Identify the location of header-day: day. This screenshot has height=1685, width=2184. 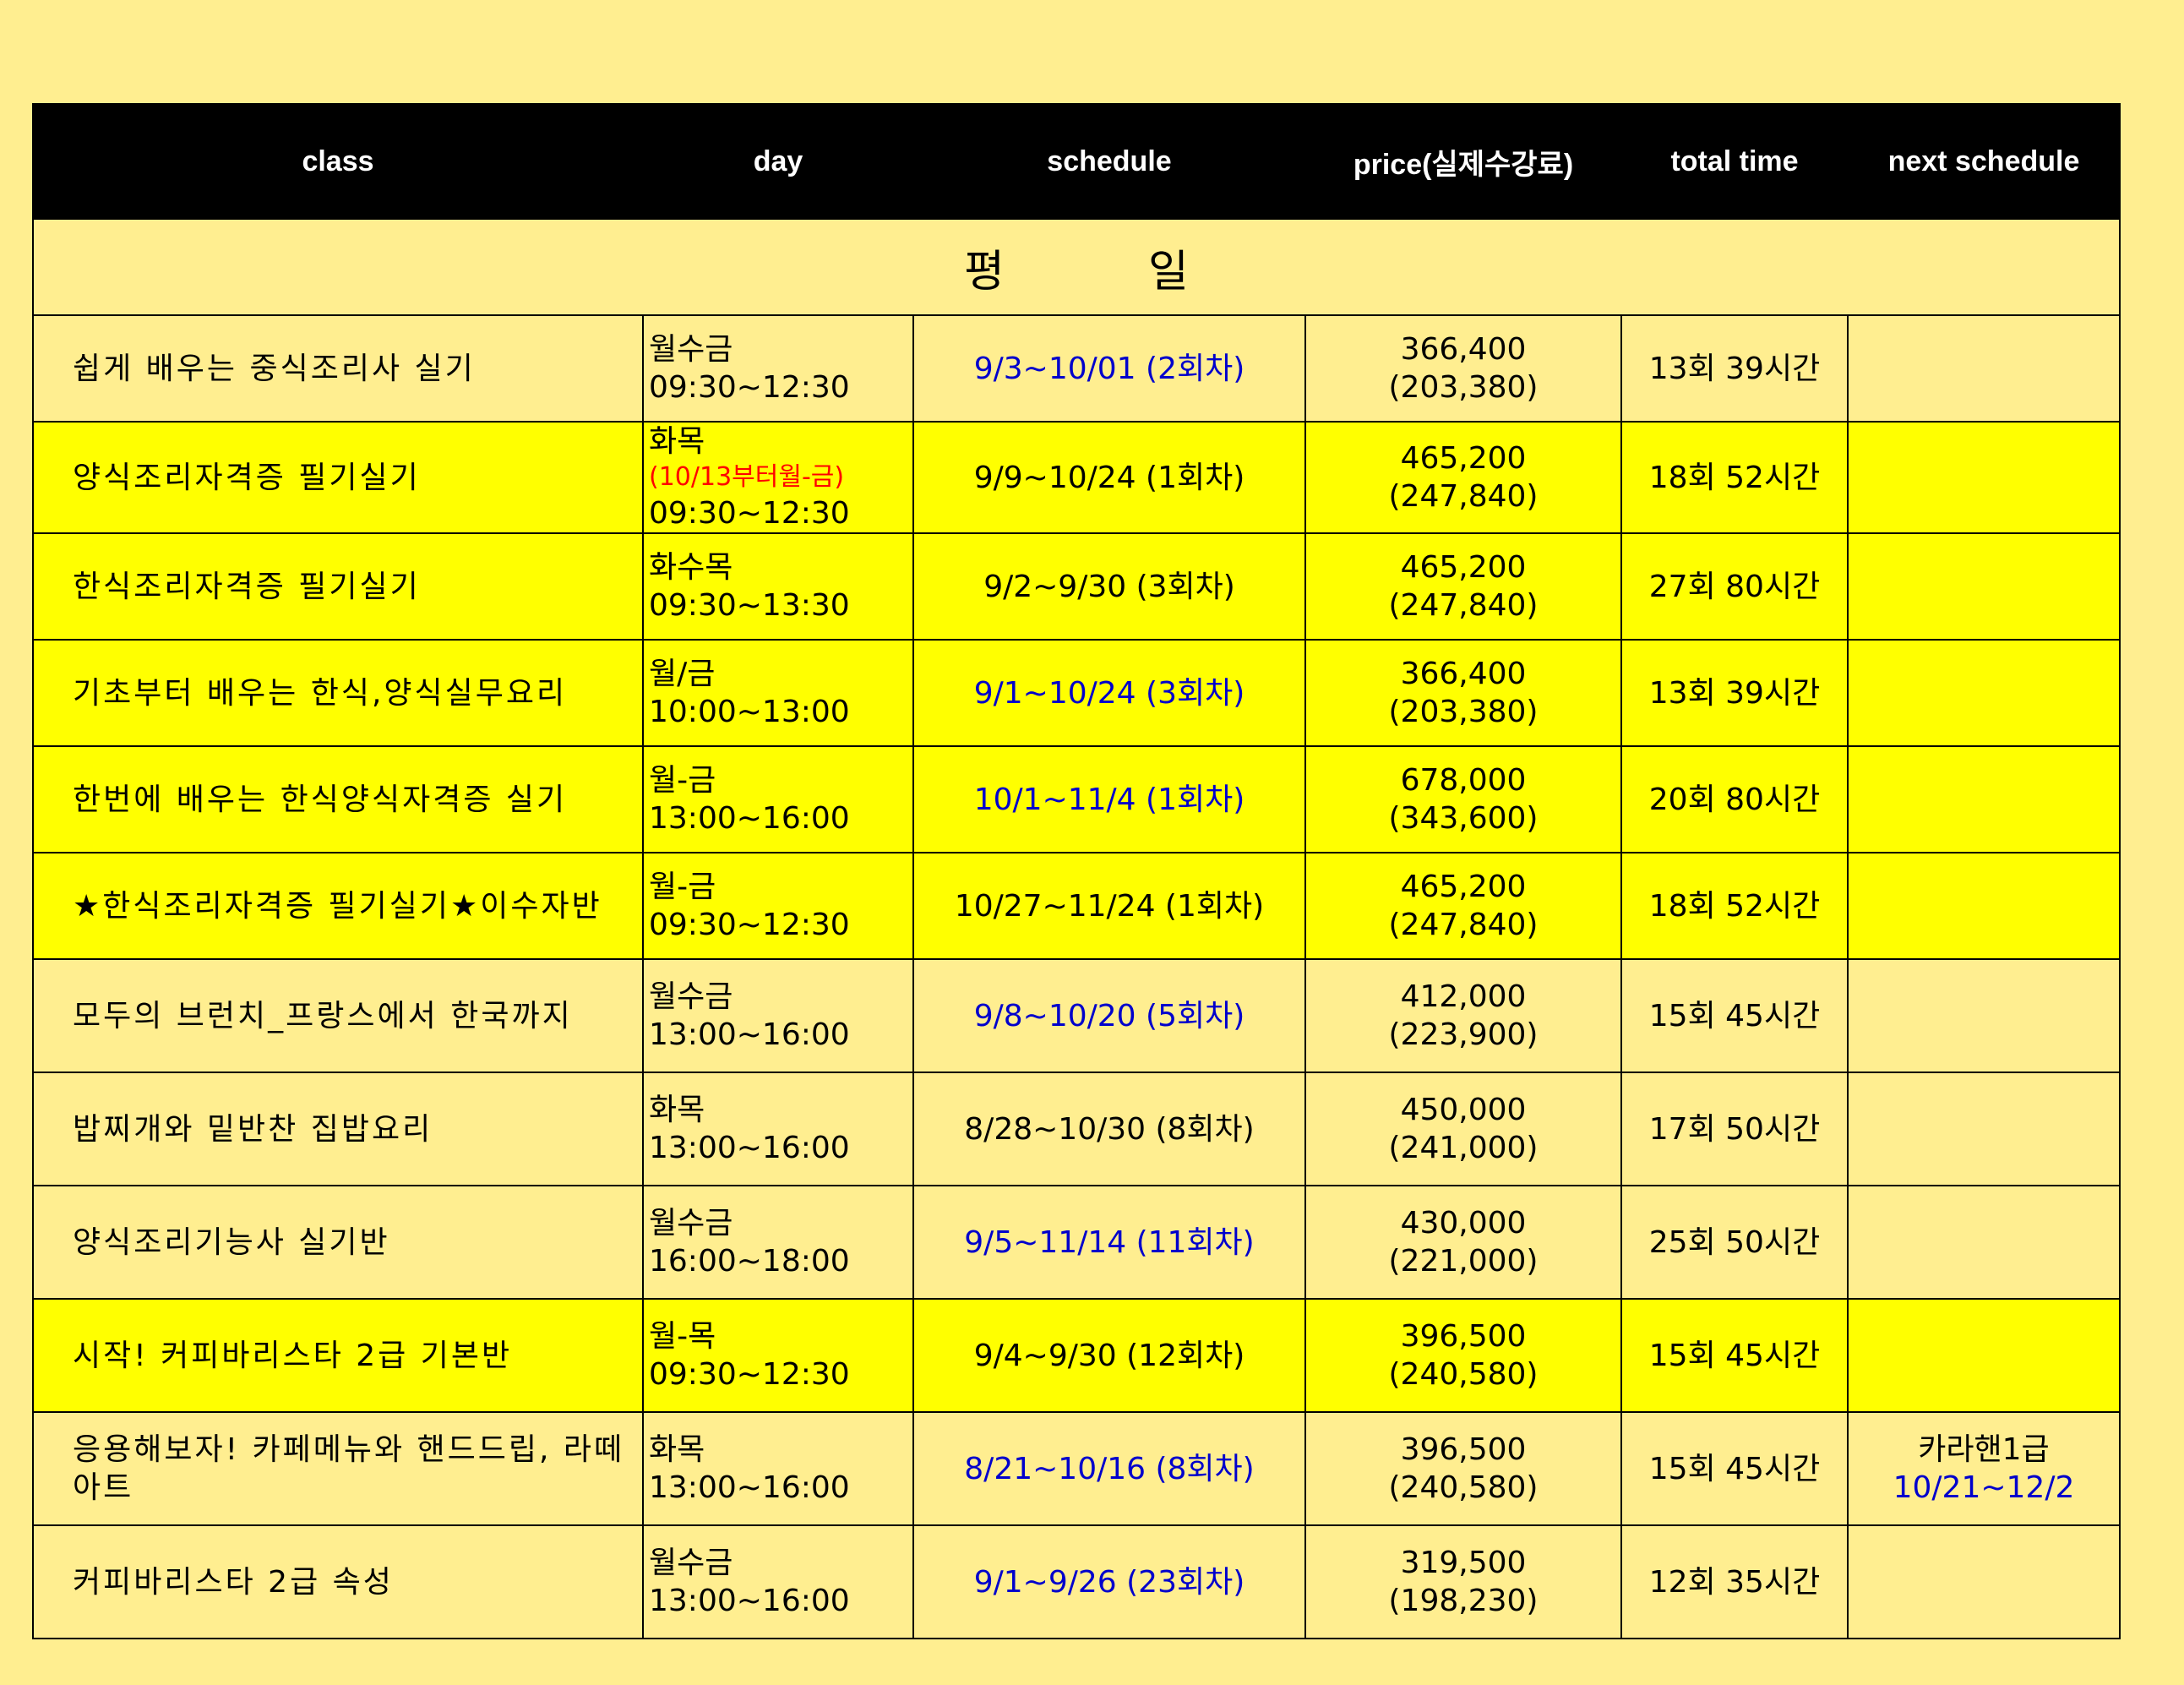
(778, 161).